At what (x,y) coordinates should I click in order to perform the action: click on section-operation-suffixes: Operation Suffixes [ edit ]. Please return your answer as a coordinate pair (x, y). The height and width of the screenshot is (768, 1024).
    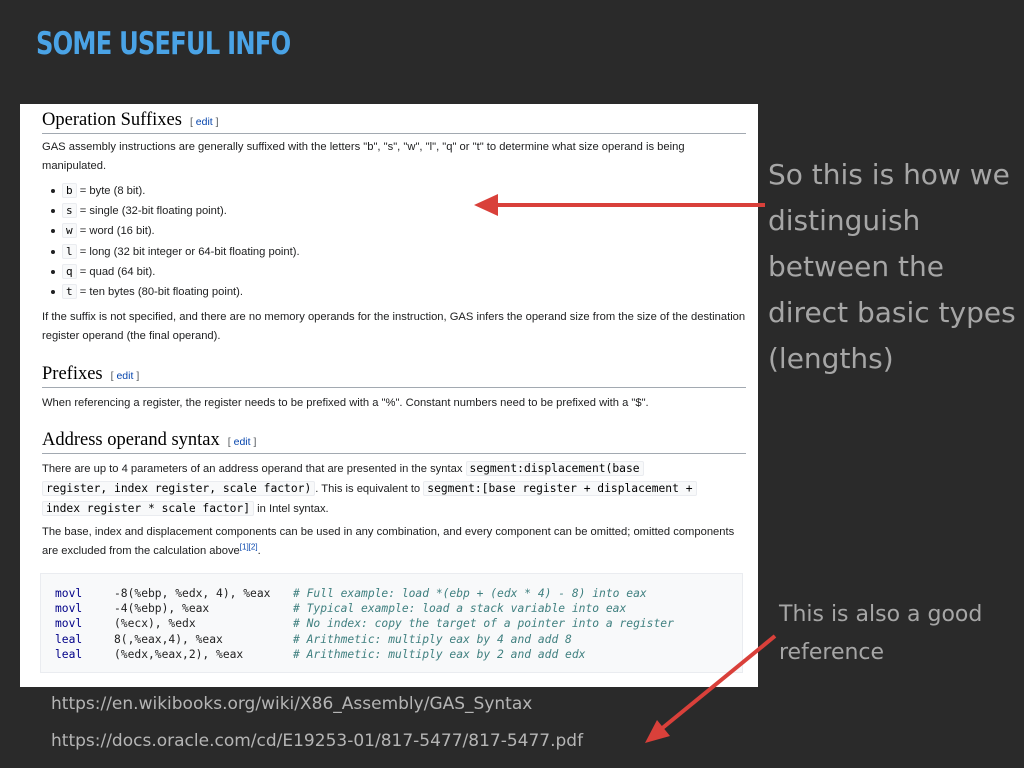
    Looking at the image, I should click on (394, 122).